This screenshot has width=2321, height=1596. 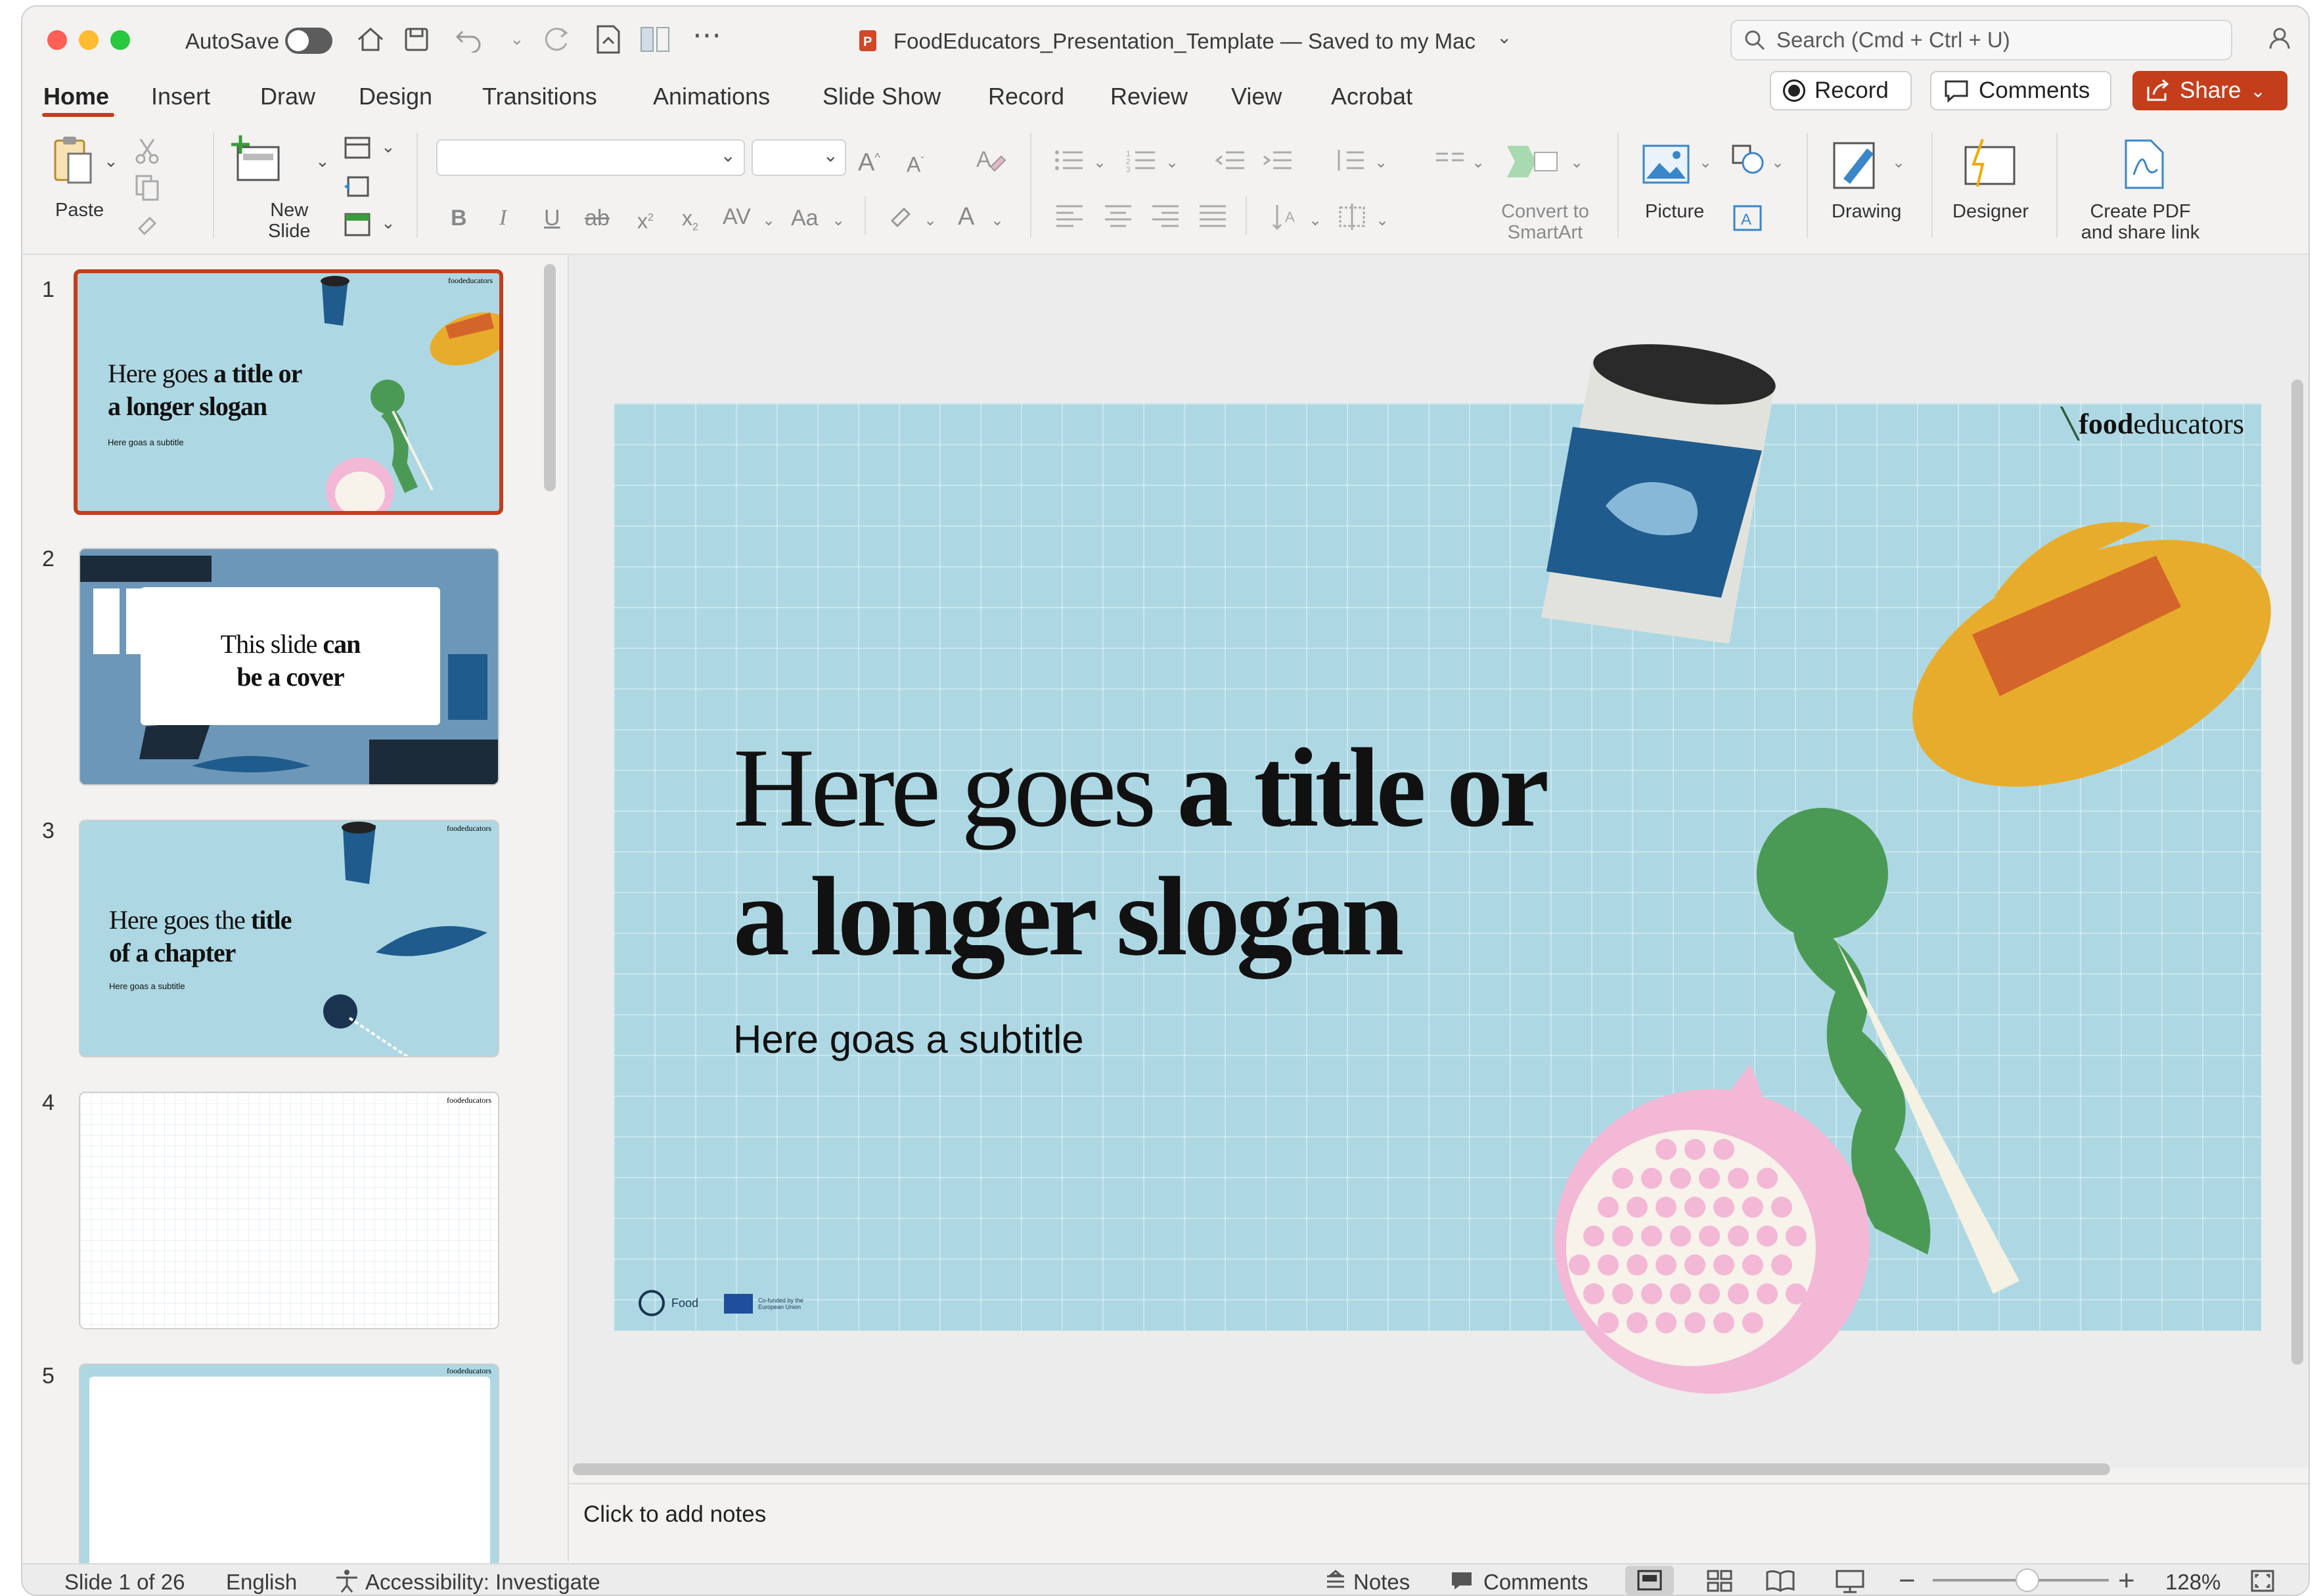 What do you see at coordinates (180, 96) in the screenshot?
I see `tab-insert: Insert` at bounding box center [180, 96].